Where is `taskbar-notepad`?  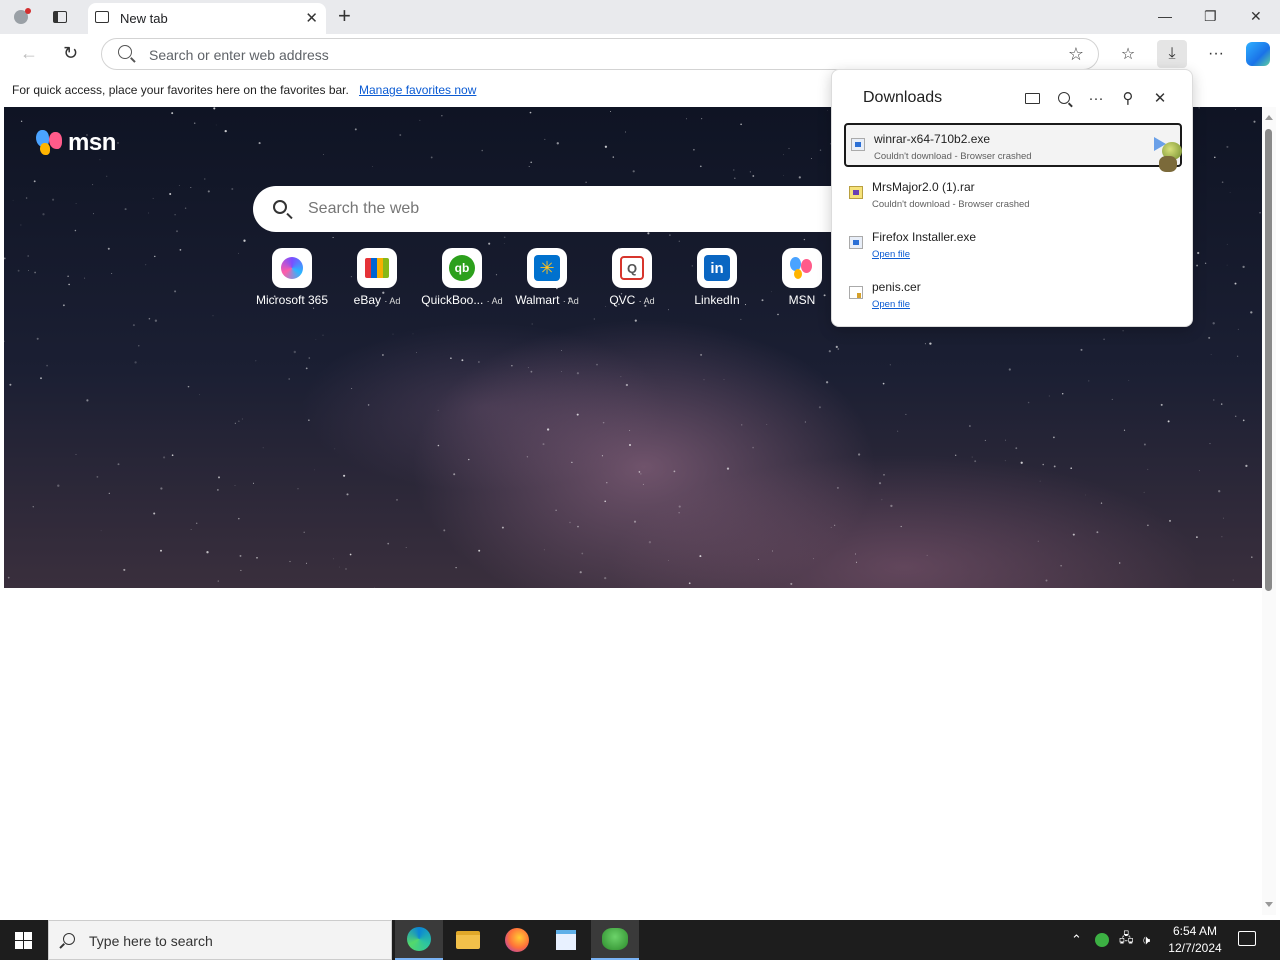 taskbar-notepad is located at coordinates (566, 940).